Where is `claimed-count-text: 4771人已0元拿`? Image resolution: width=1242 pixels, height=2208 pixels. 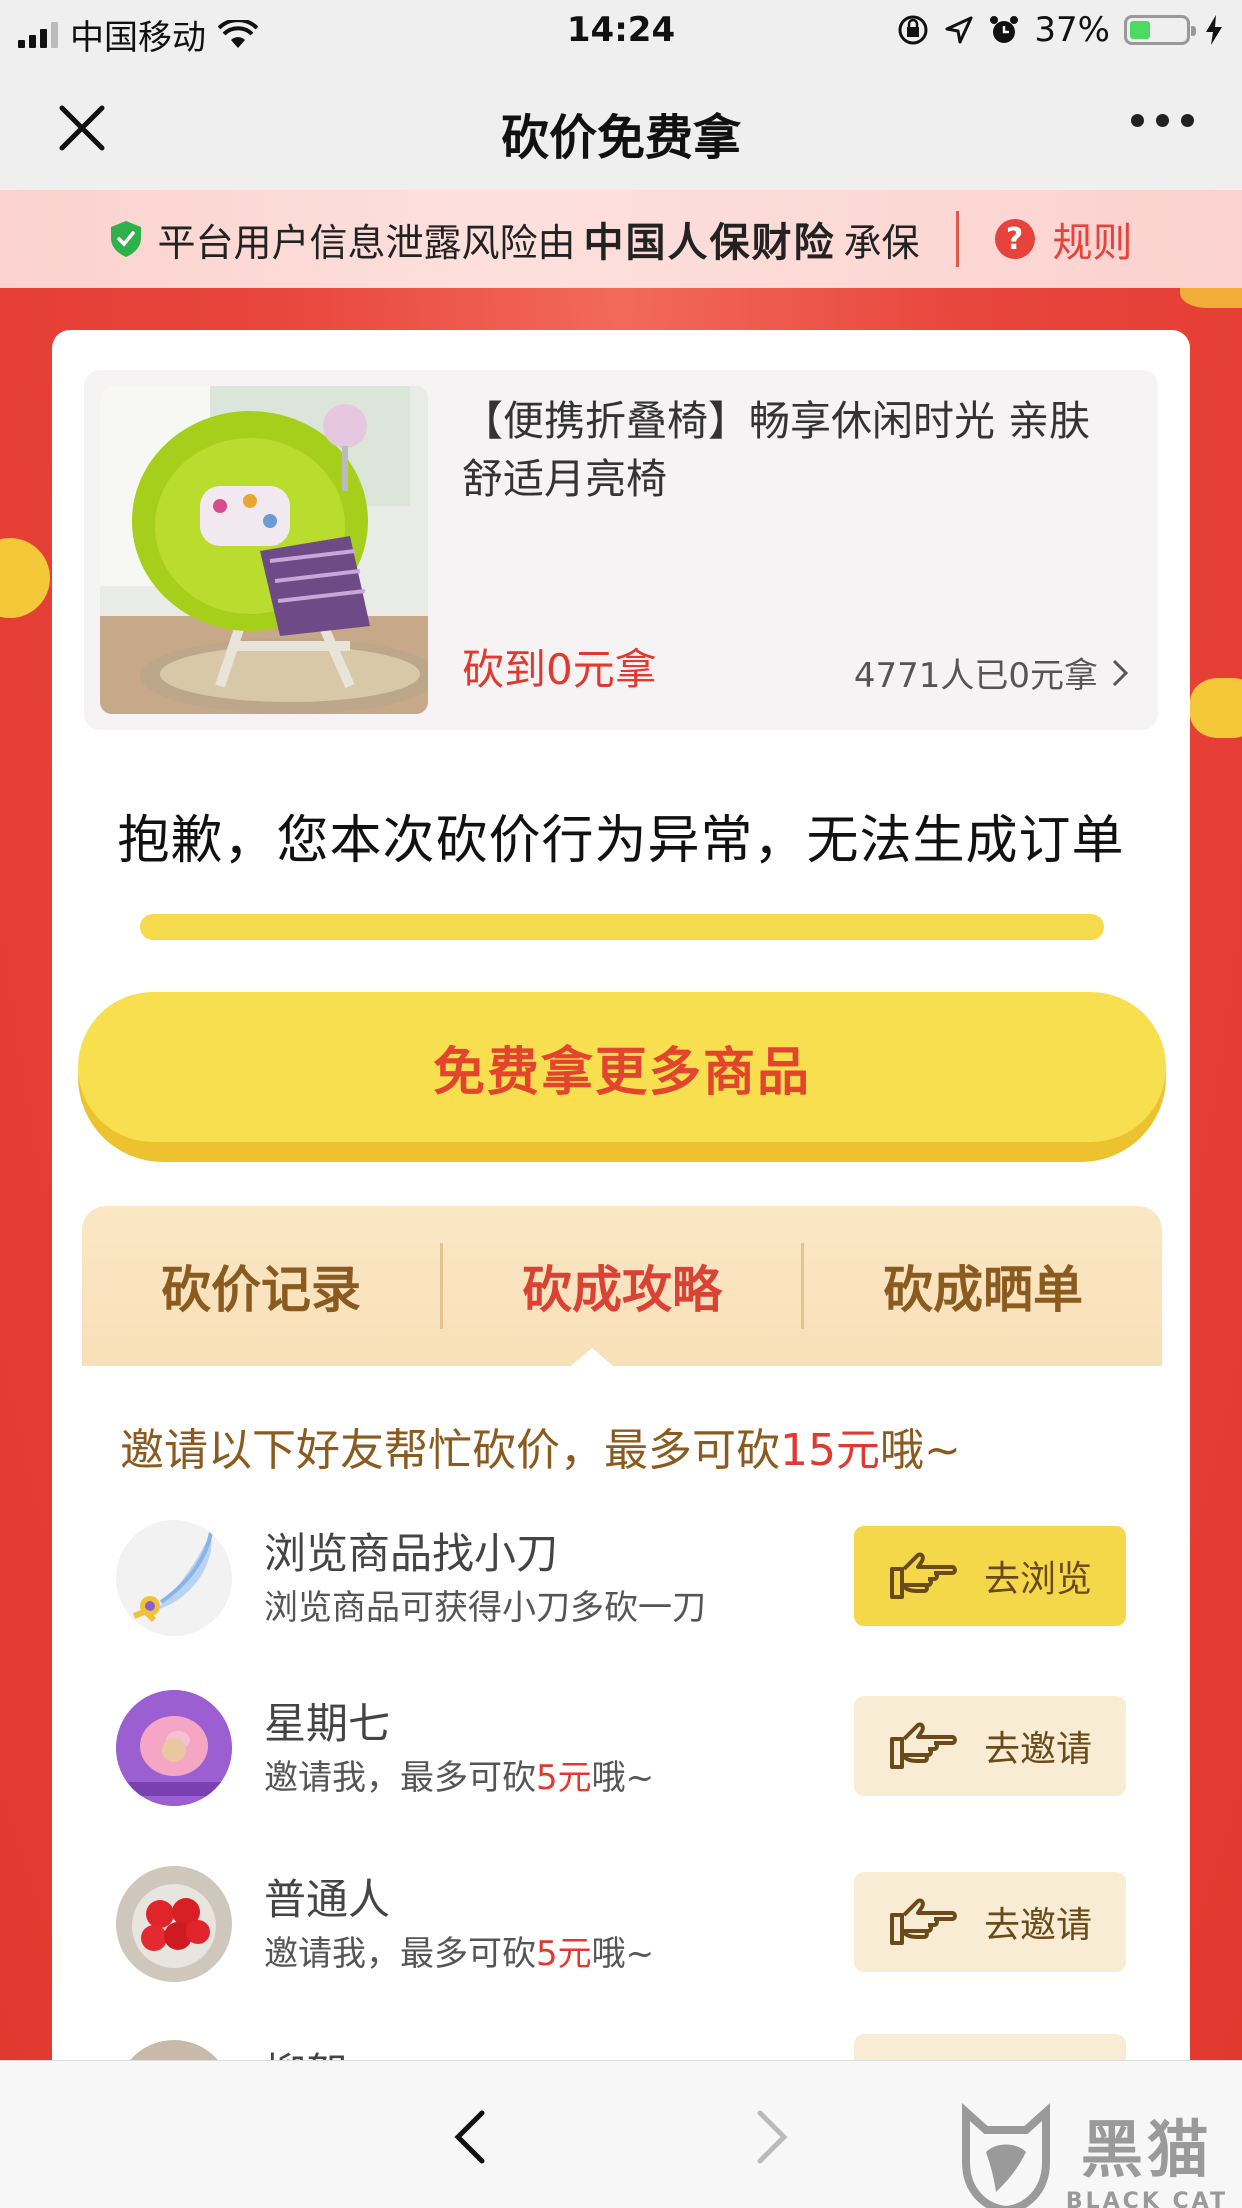 claimed-count-text: 4771人已0元拿 is located at coordinates (975, 676).